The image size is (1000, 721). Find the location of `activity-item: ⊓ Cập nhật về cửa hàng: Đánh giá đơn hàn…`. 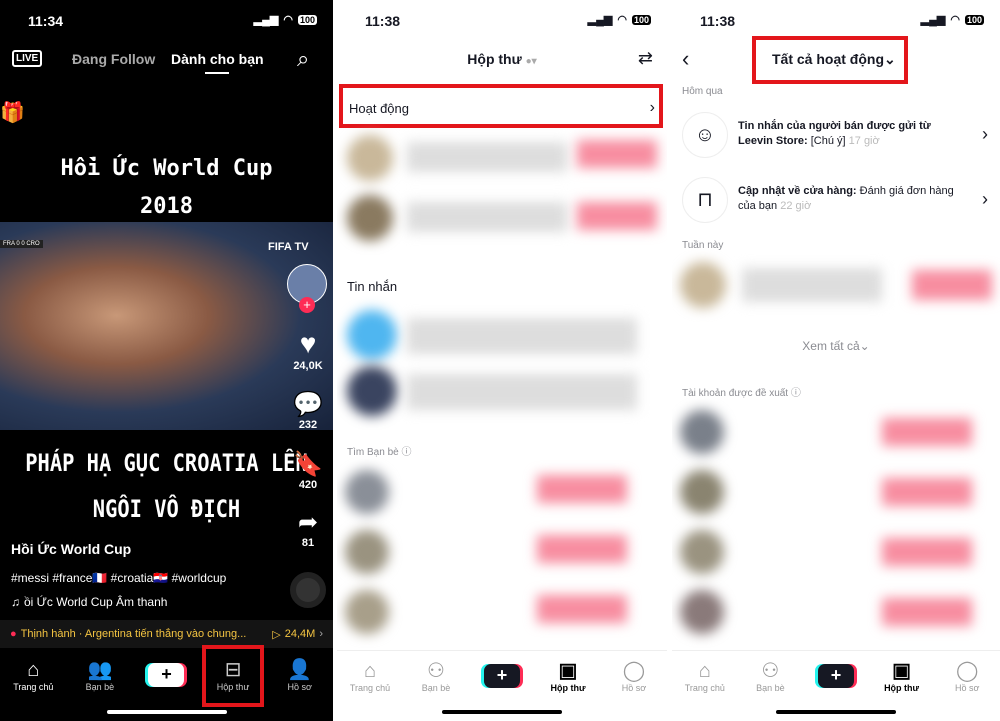

activity-item: ⊓ Cập nhật về cửa hàng: Đánh giá đơn hàn… is located at coordinates (836, 201).